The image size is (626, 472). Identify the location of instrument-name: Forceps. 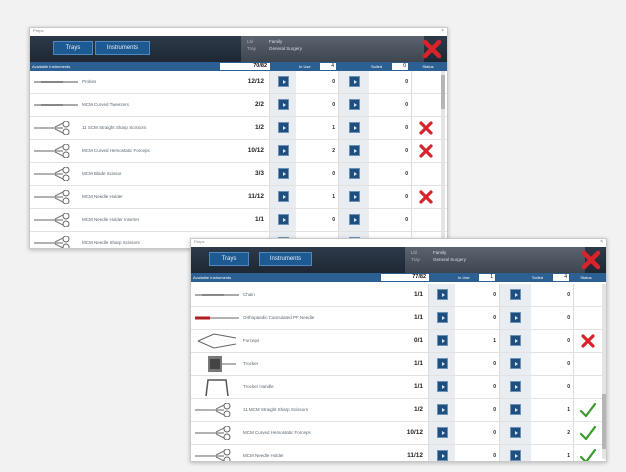
(251, 340).